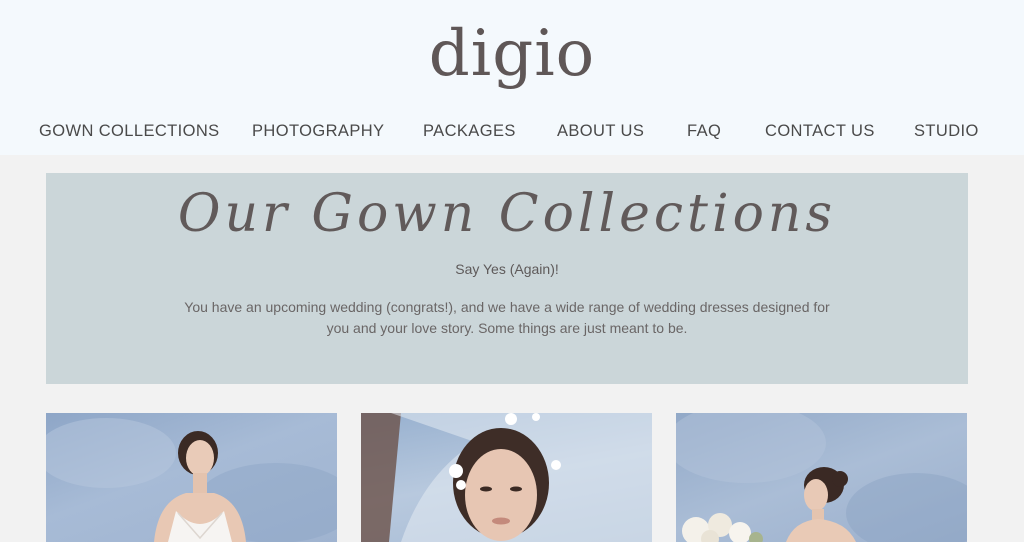  Describe the element at coordinates (704, 131) in the screenshot. I see `nav-item-faq: FAQ` at that location.